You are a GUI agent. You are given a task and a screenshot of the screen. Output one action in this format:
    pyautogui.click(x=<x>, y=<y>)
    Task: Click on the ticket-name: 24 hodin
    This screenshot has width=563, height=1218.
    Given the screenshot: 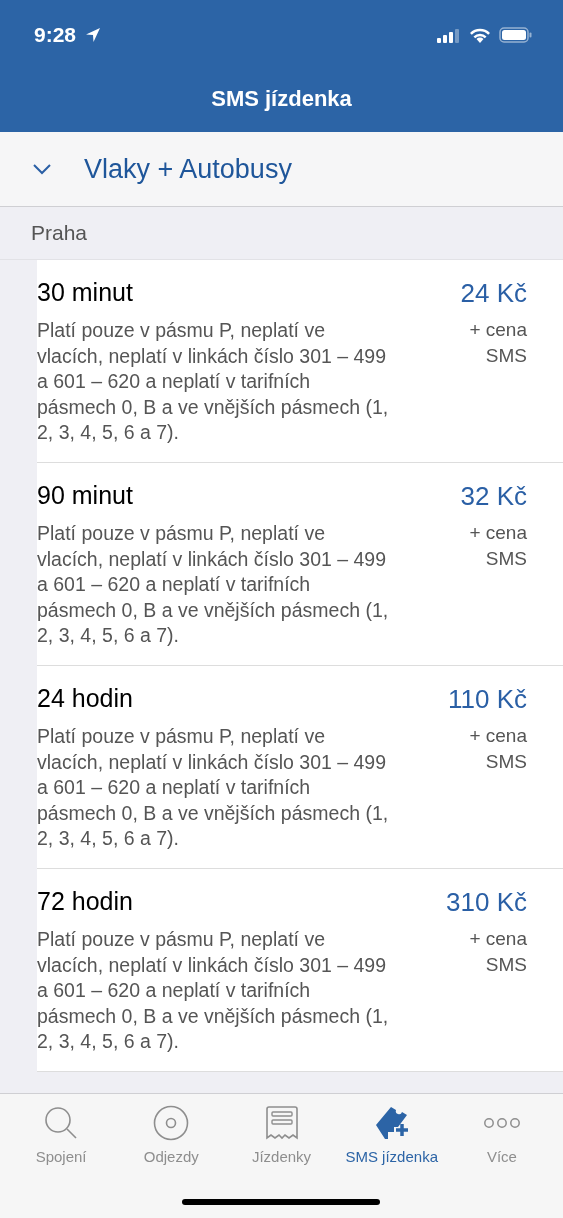 What is the action you would take?
    pyautogui.click(x=85, y=698)
    